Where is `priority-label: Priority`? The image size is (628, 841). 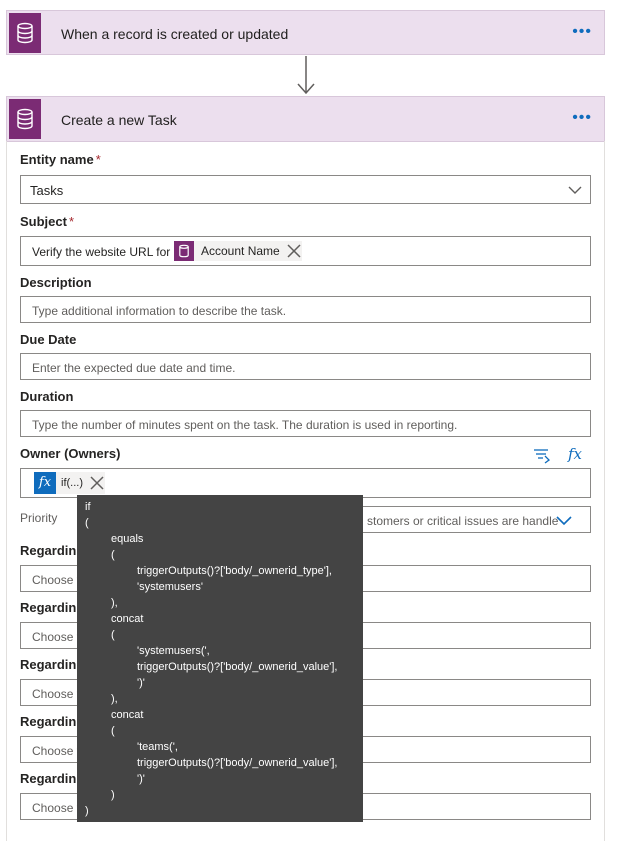 priority-label: Priority is located at coordinates (39, 518).